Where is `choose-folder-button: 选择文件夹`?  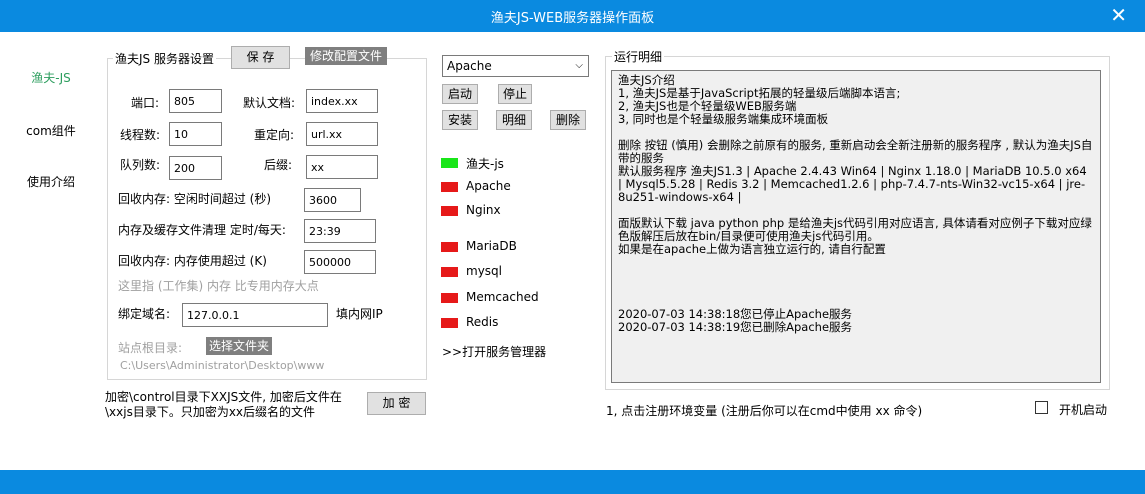
choose-folder-button: 选择文件夹 is located at coordinates (239, 346).